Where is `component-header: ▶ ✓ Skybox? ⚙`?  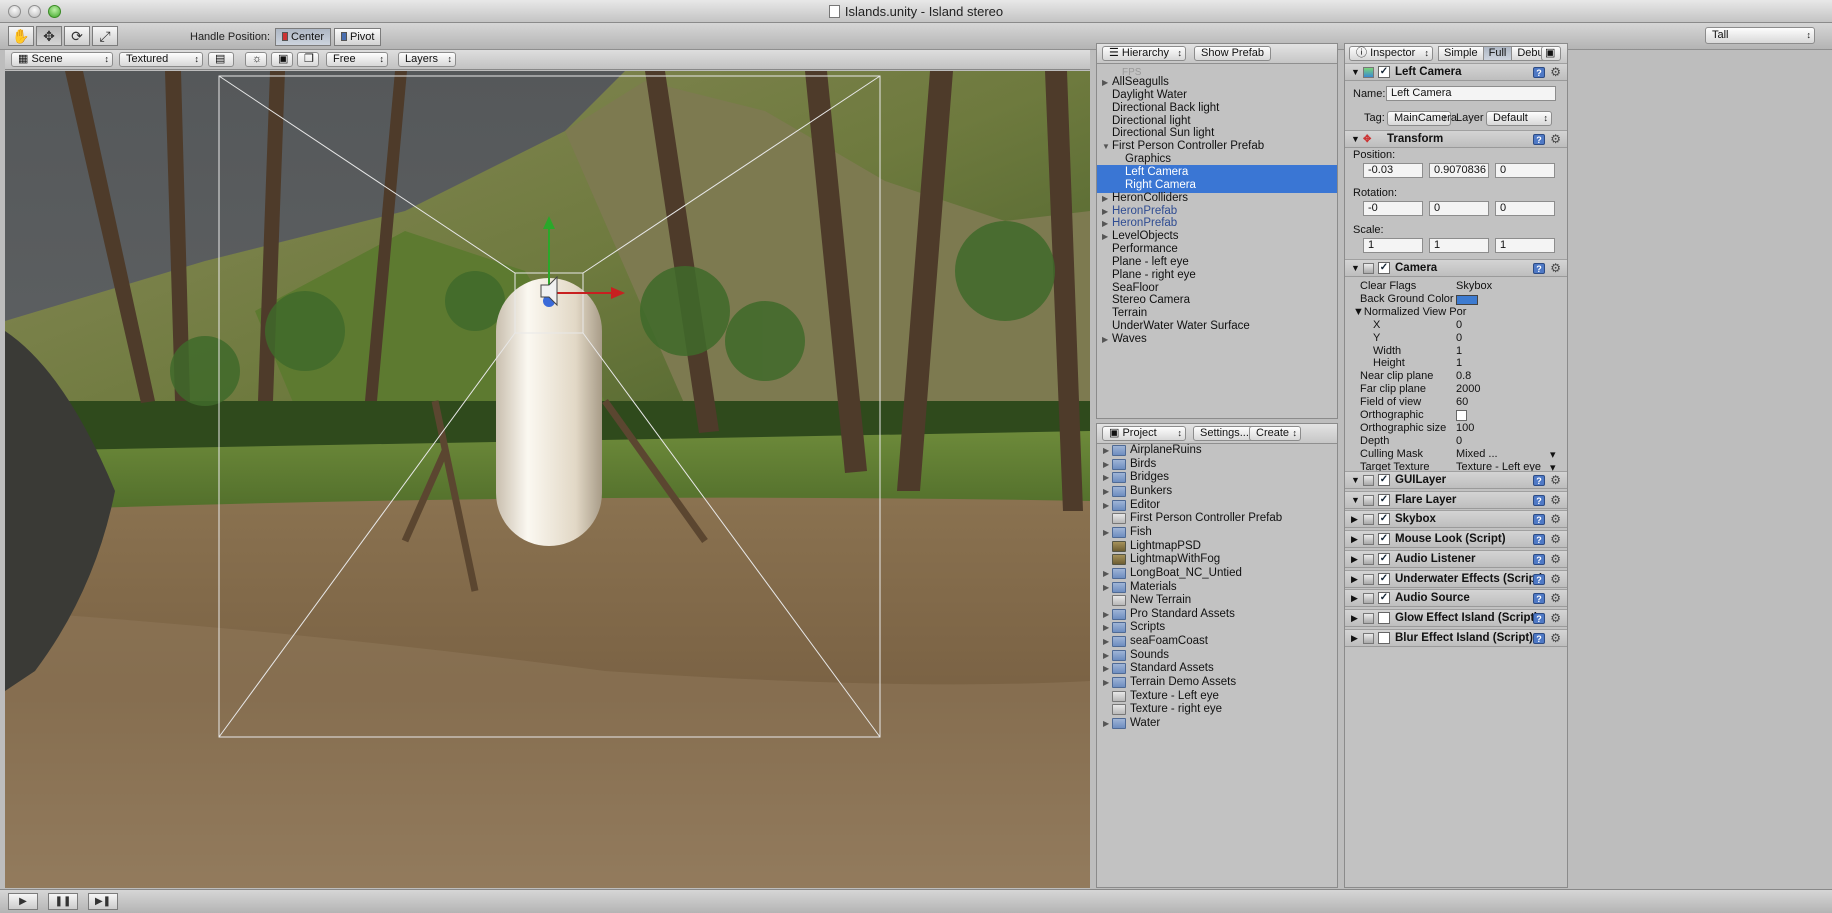 component-header: ▶ ✓ Skybox? ⚙ is located at coordinates (1456, 519).